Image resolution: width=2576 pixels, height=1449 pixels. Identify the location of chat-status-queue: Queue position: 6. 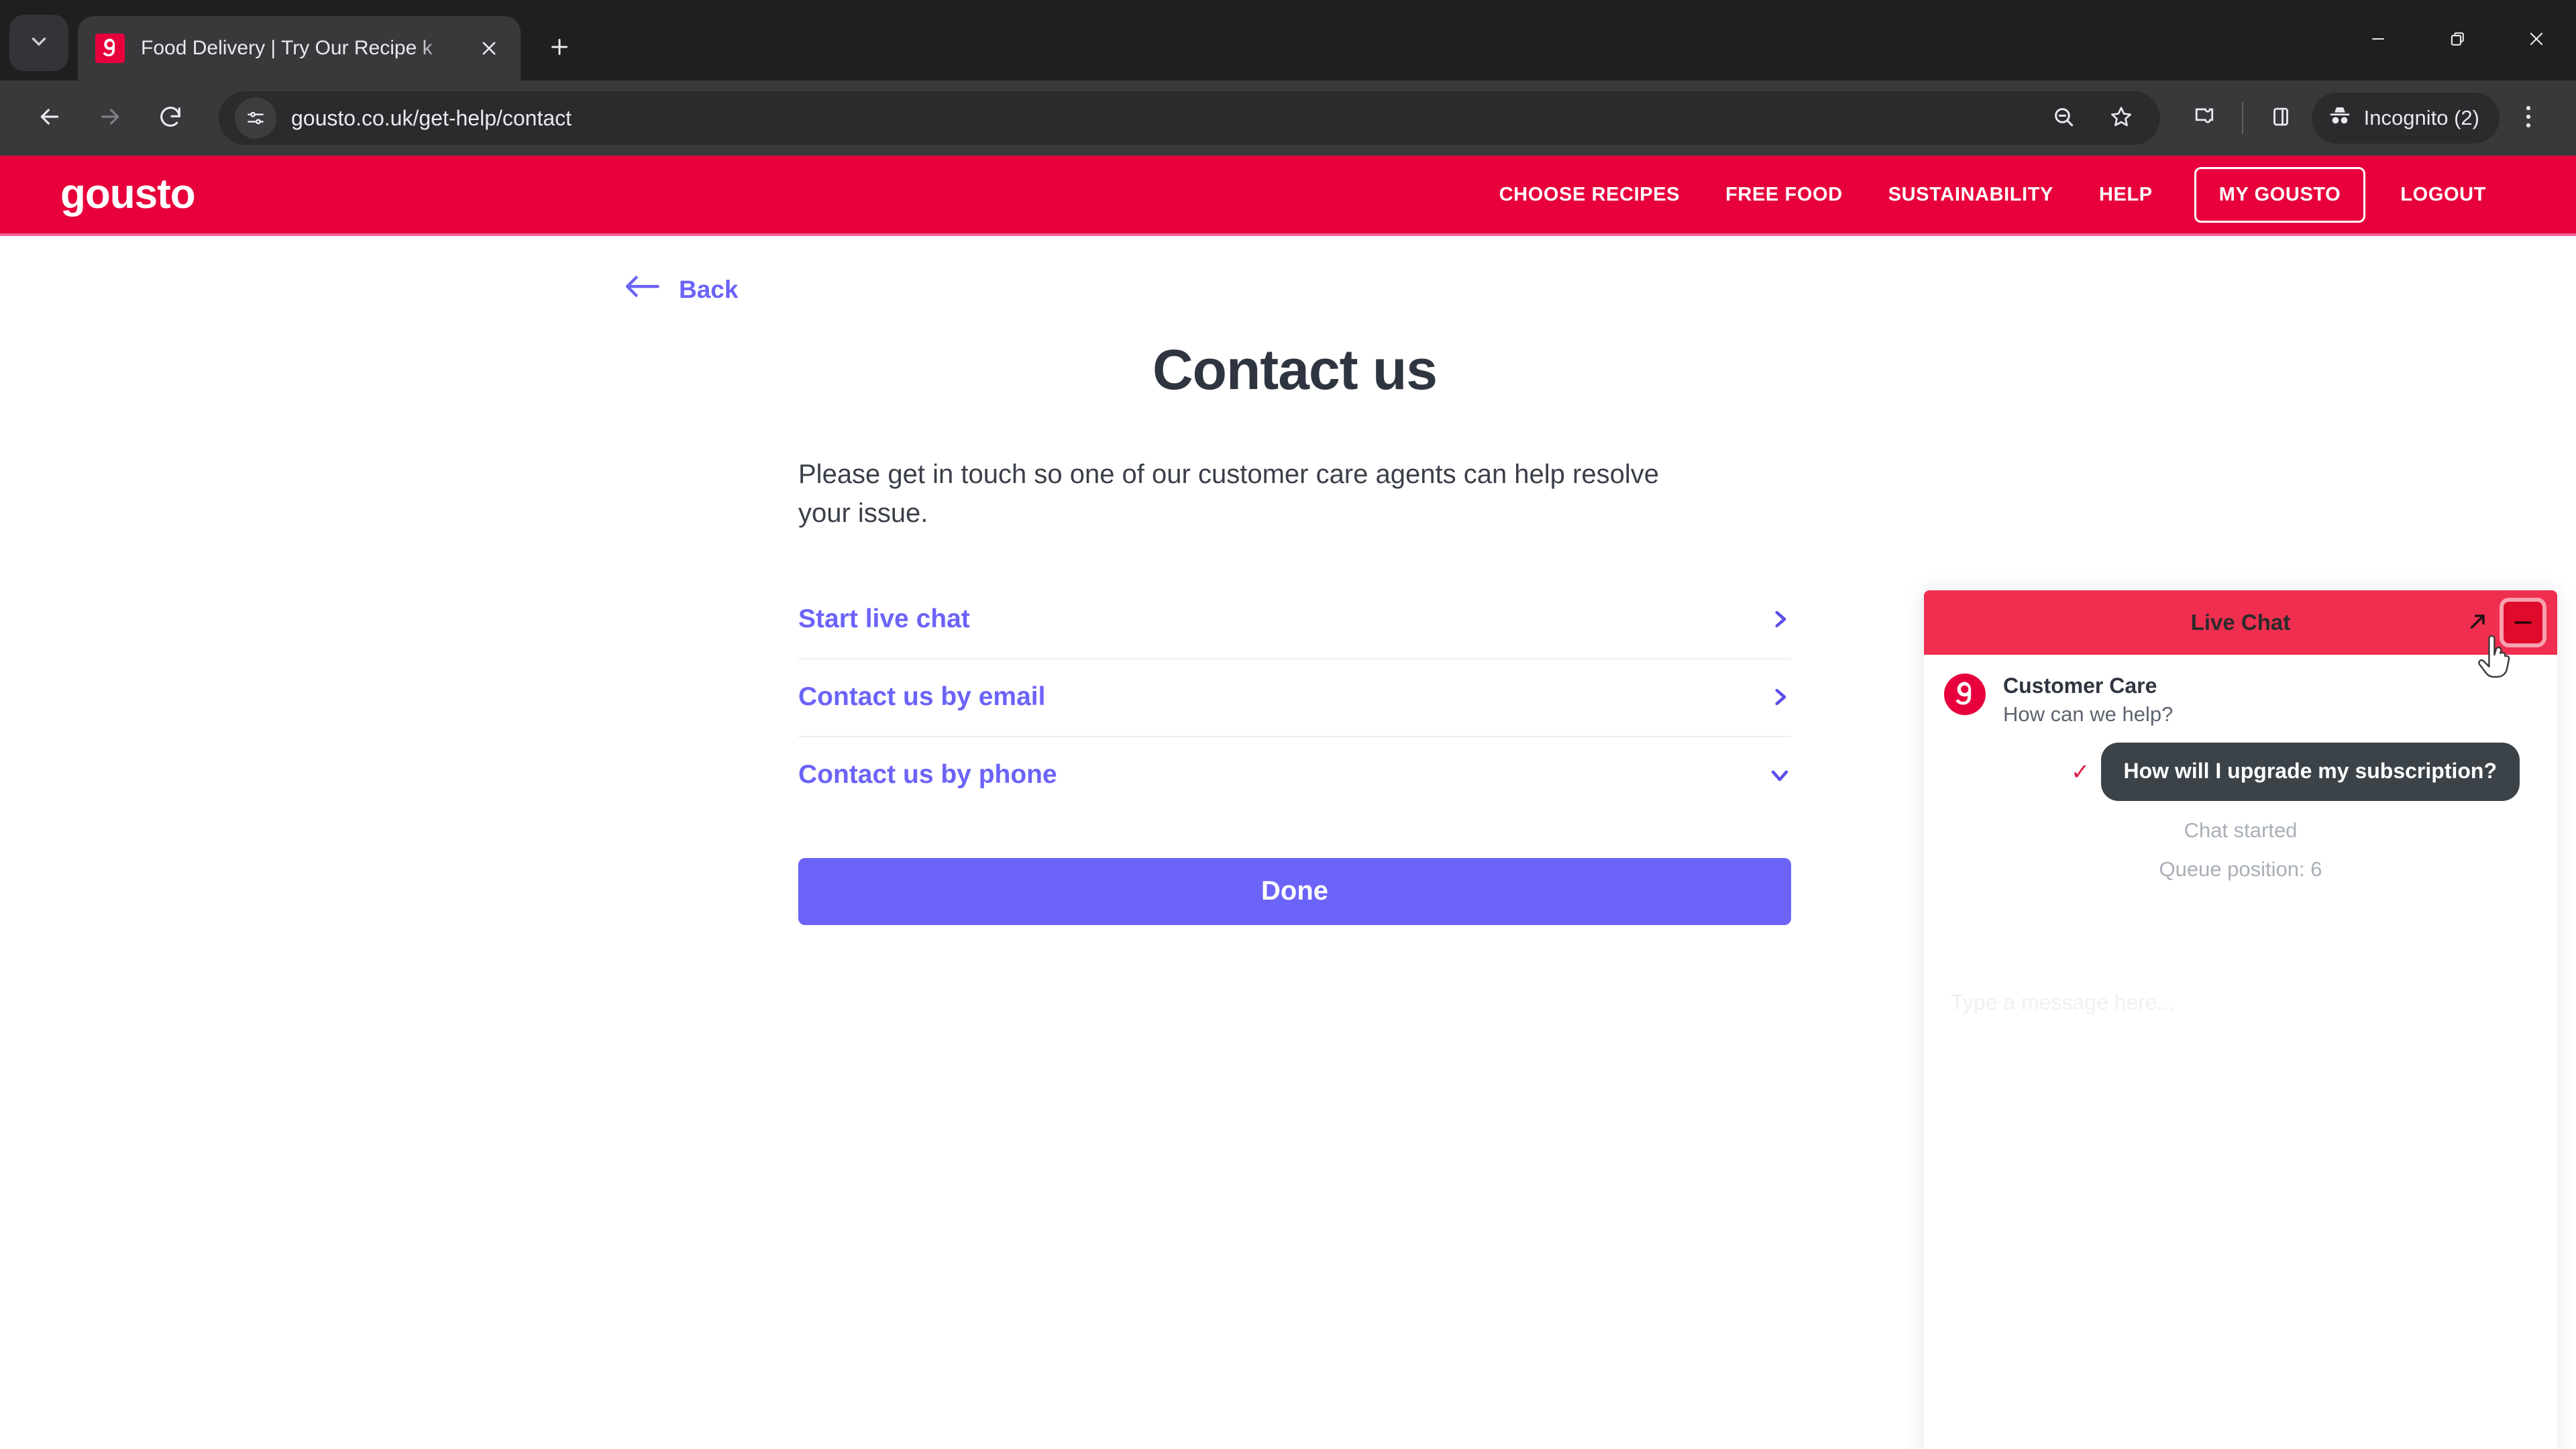
(2240, 869).